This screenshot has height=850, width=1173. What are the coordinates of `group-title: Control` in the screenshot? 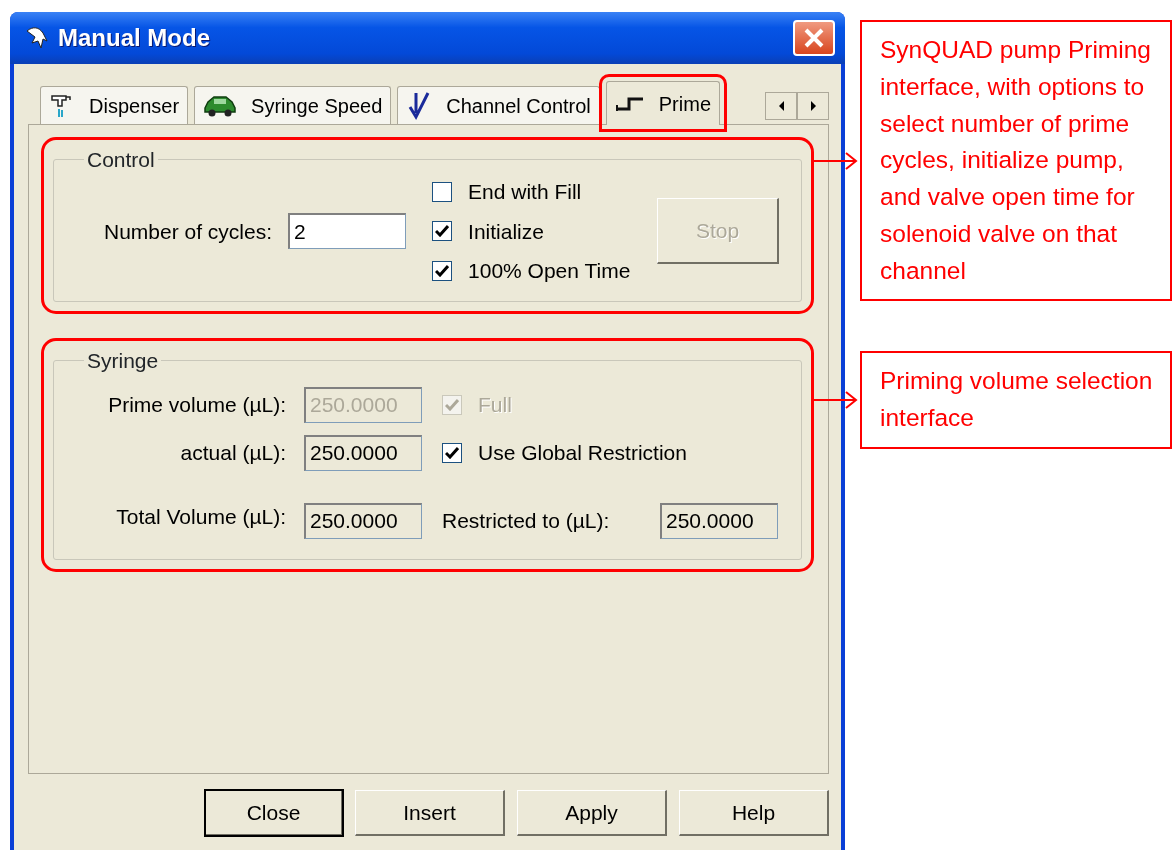 It's located at (121, 159).